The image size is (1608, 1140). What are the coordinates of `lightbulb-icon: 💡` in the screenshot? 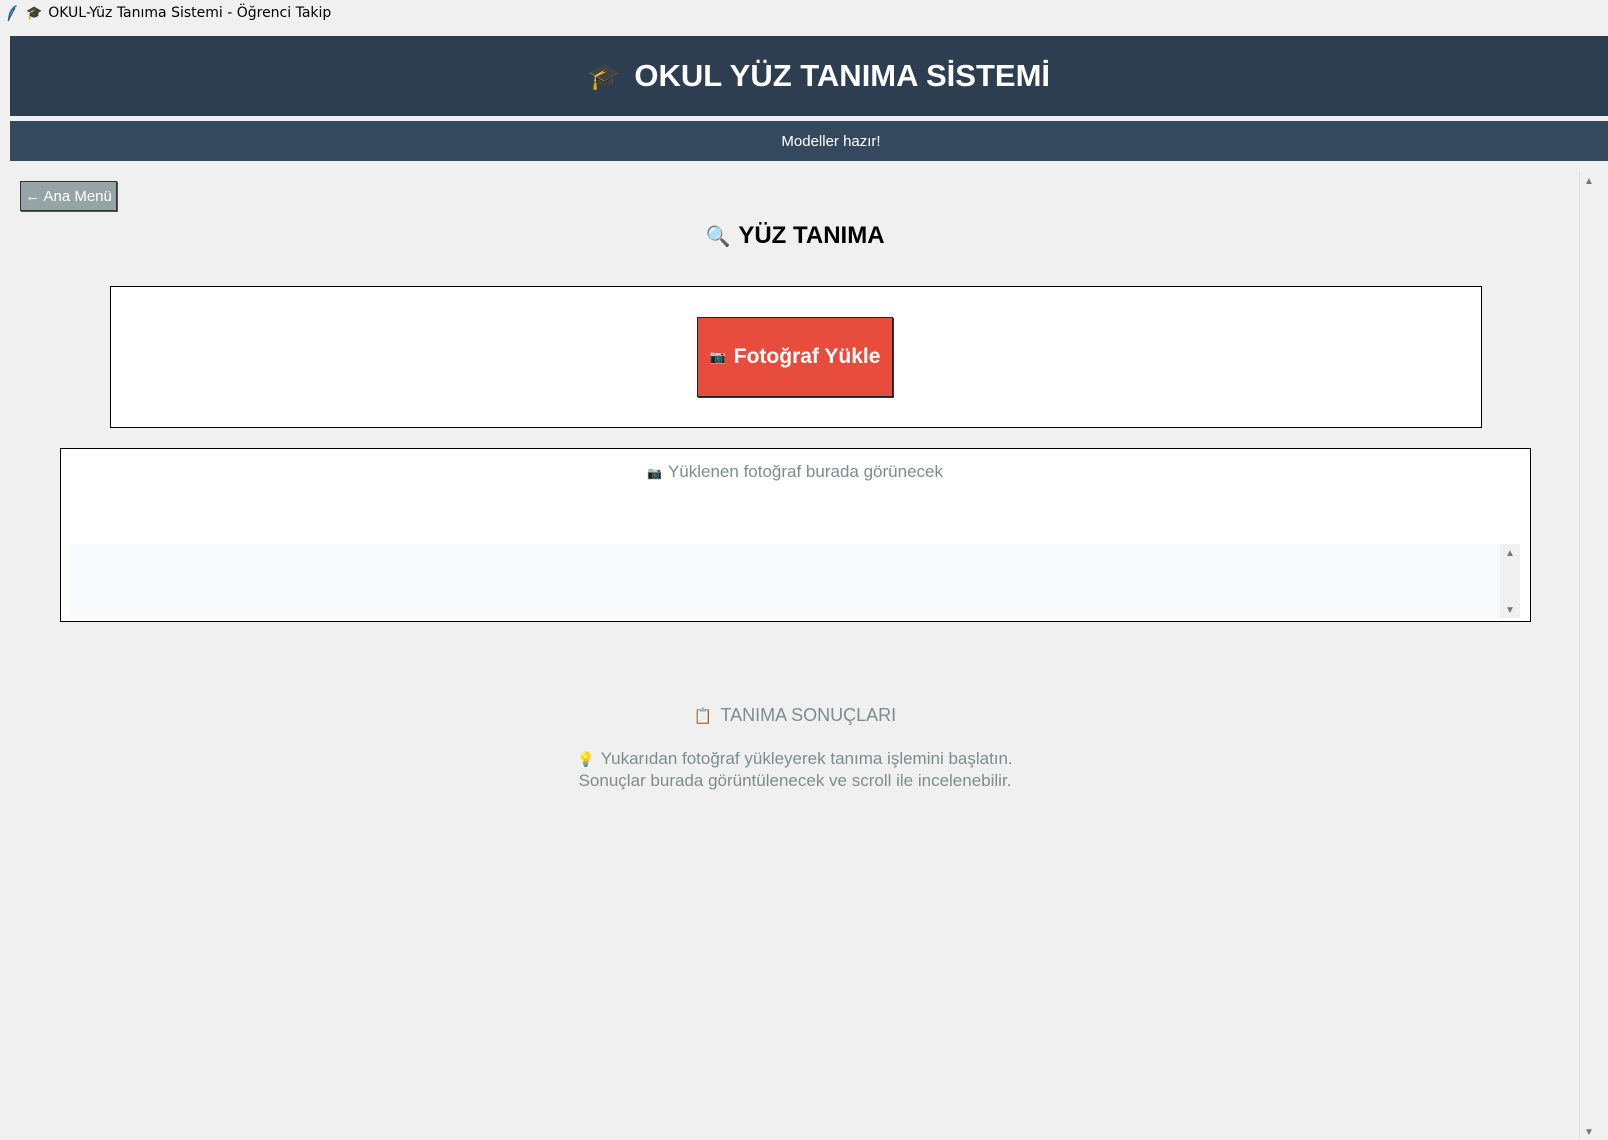 It's located at (586, 759).